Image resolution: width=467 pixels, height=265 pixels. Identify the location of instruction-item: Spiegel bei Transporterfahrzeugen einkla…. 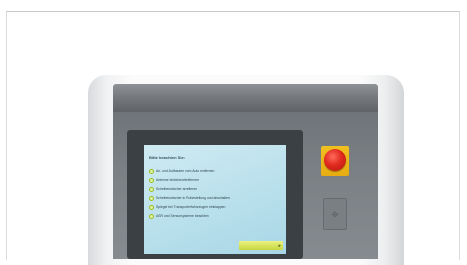
(187, 207).